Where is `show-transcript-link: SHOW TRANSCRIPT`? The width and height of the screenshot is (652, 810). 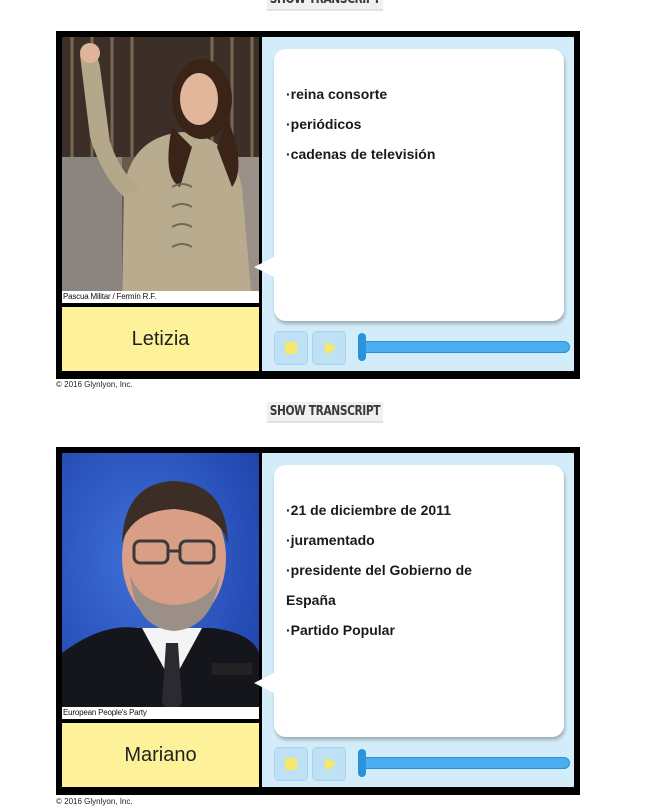 show-transcript-link: SHOW TRANSCRIPT is located at coordinates (325, 412).